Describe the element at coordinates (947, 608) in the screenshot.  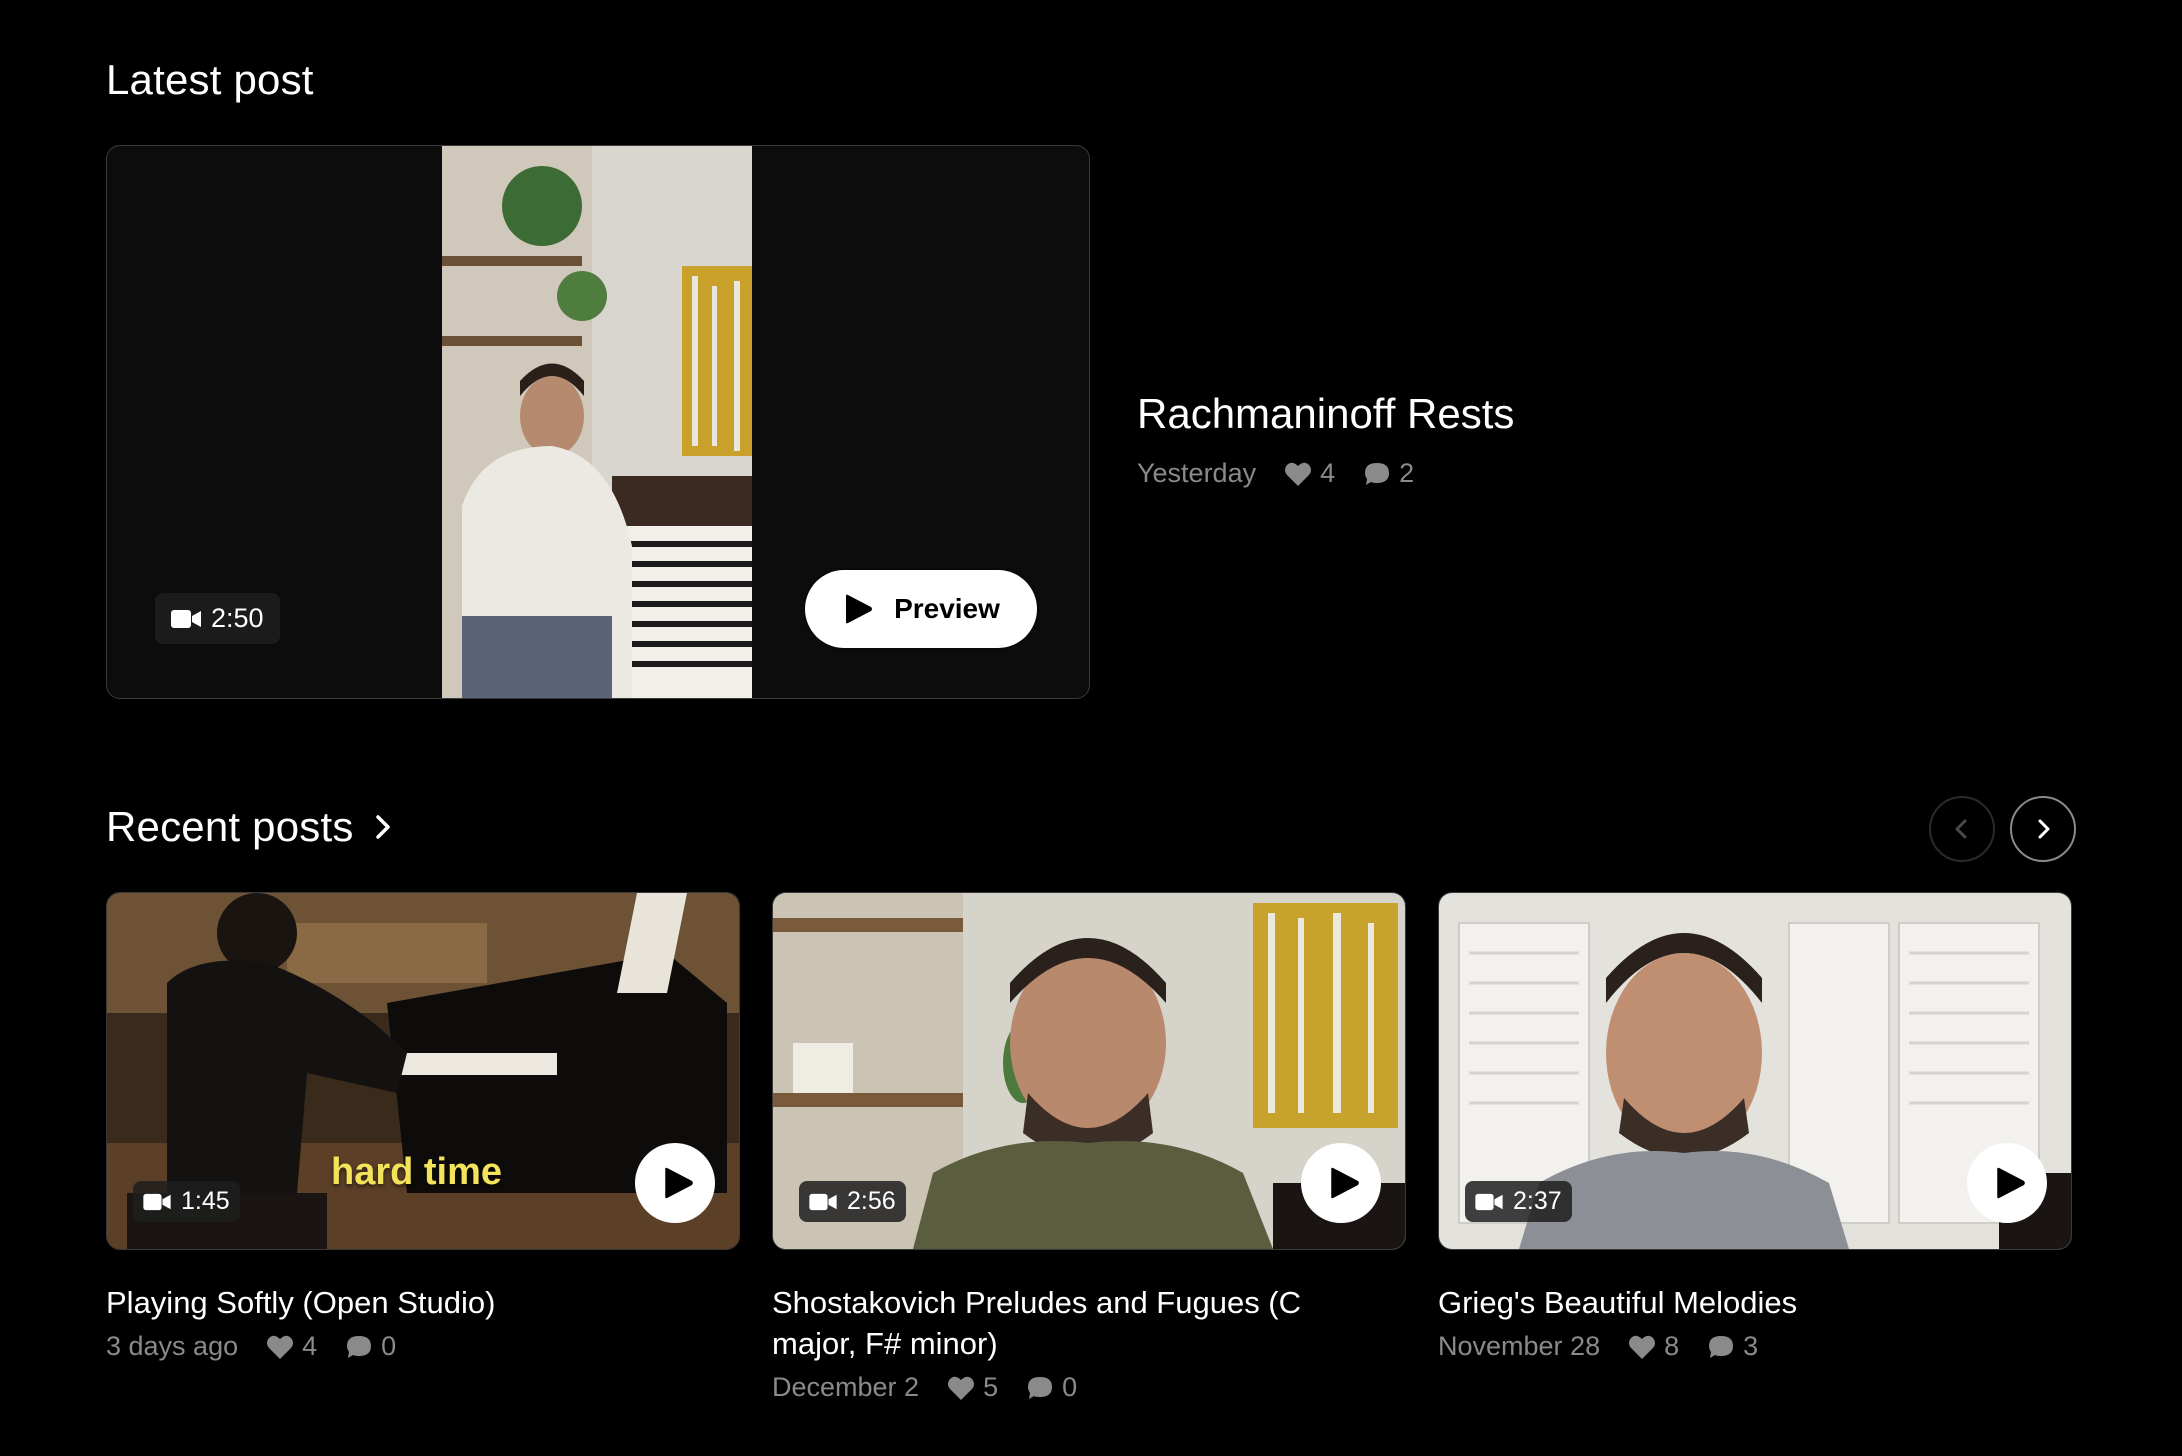
I see `preview-button-label: Preview` at that location.